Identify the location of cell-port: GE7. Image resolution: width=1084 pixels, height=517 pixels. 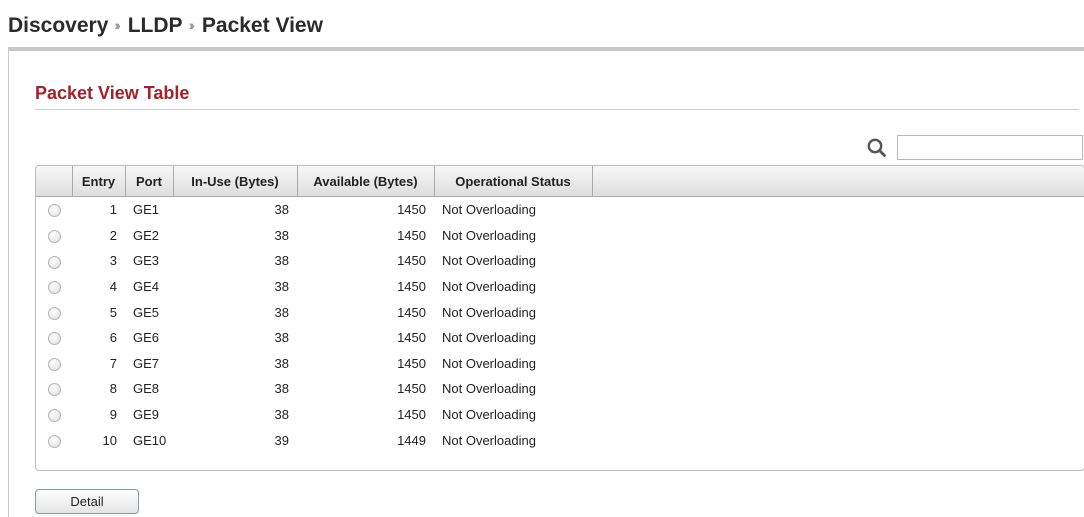
(146, 363).